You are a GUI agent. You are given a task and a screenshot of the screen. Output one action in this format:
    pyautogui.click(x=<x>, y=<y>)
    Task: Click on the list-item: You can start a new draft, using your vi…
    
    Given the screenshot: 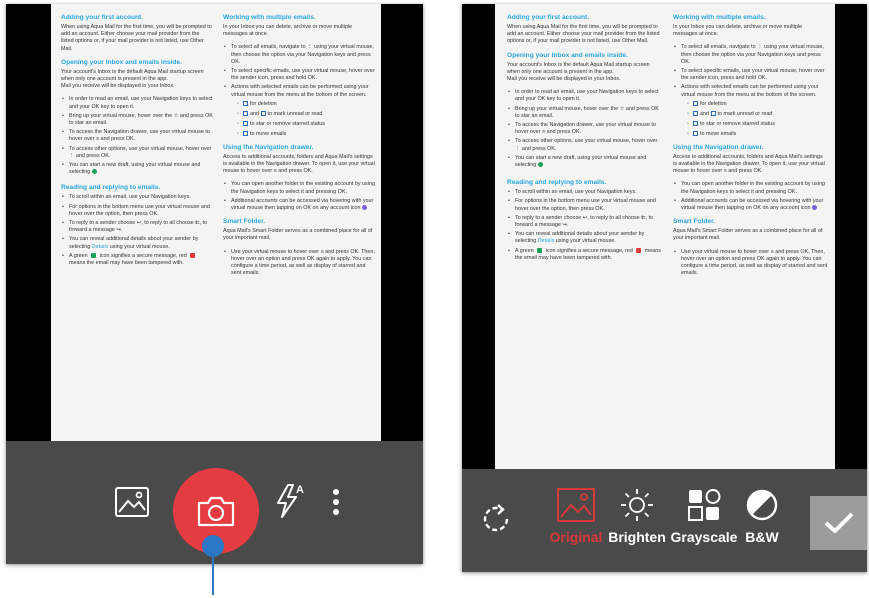 What is the action you would take?
    pyautogui.click(x=584, y=162)
    